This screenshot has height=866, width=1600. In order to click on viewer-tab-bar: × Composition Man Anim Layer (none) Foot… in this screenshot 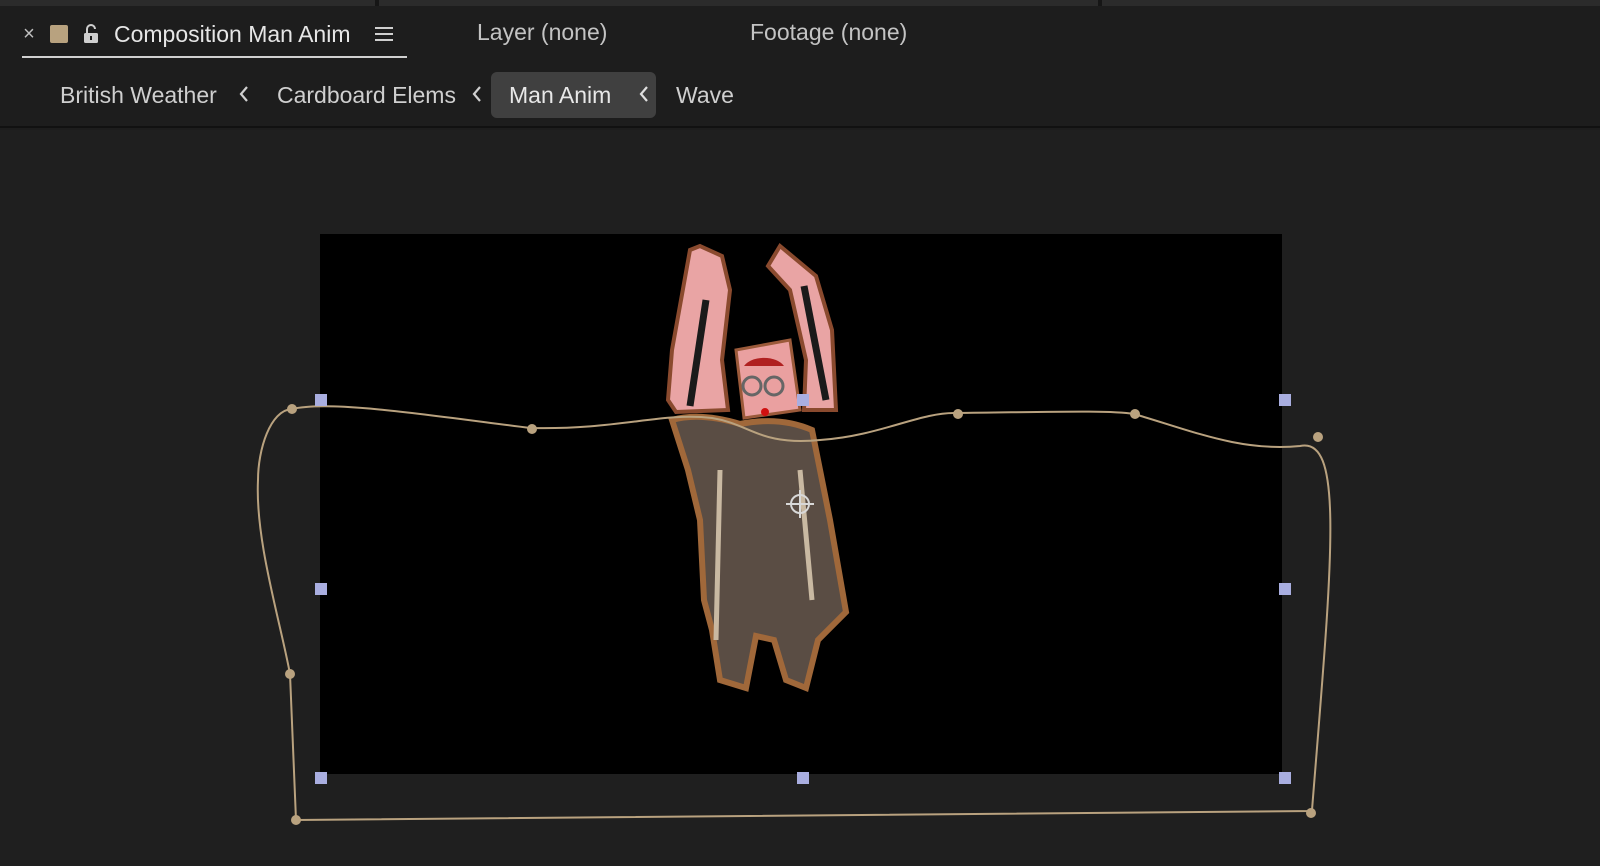, I will do `click(800, 35)`.